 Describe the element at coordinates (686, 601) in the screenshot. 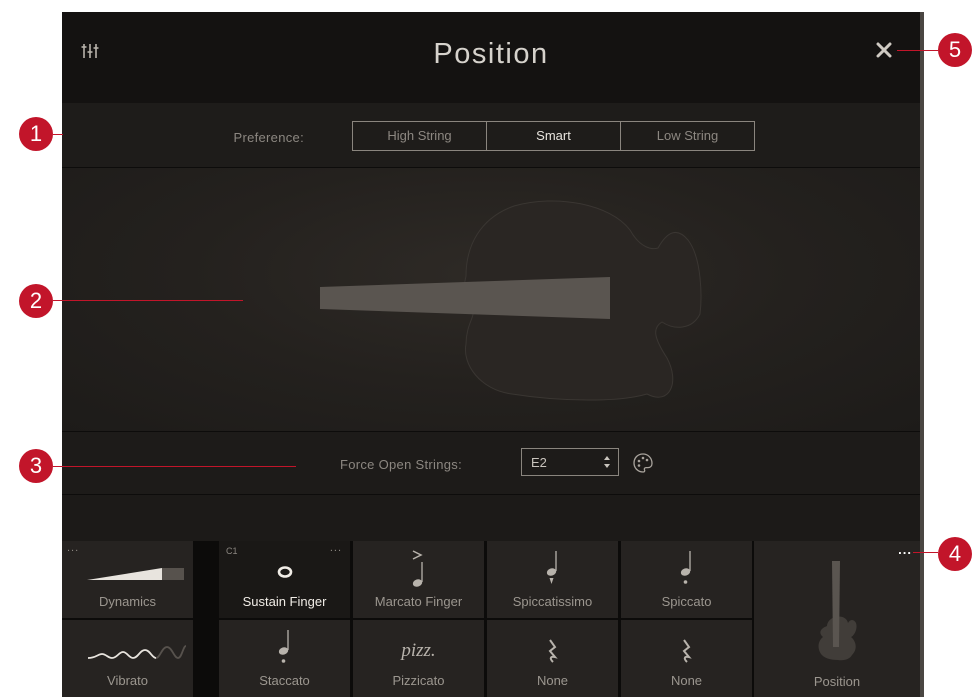

I see `articulation-label: Spiccato` at that location.